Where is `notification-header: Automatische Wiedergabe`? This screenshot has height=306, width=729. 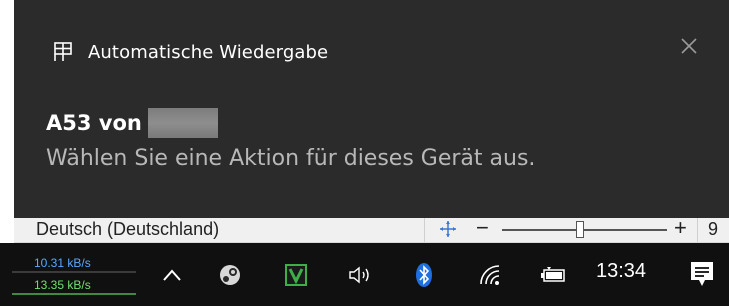
notification-header: Automatische Wiedergabe is located at coordinates (190, 52).